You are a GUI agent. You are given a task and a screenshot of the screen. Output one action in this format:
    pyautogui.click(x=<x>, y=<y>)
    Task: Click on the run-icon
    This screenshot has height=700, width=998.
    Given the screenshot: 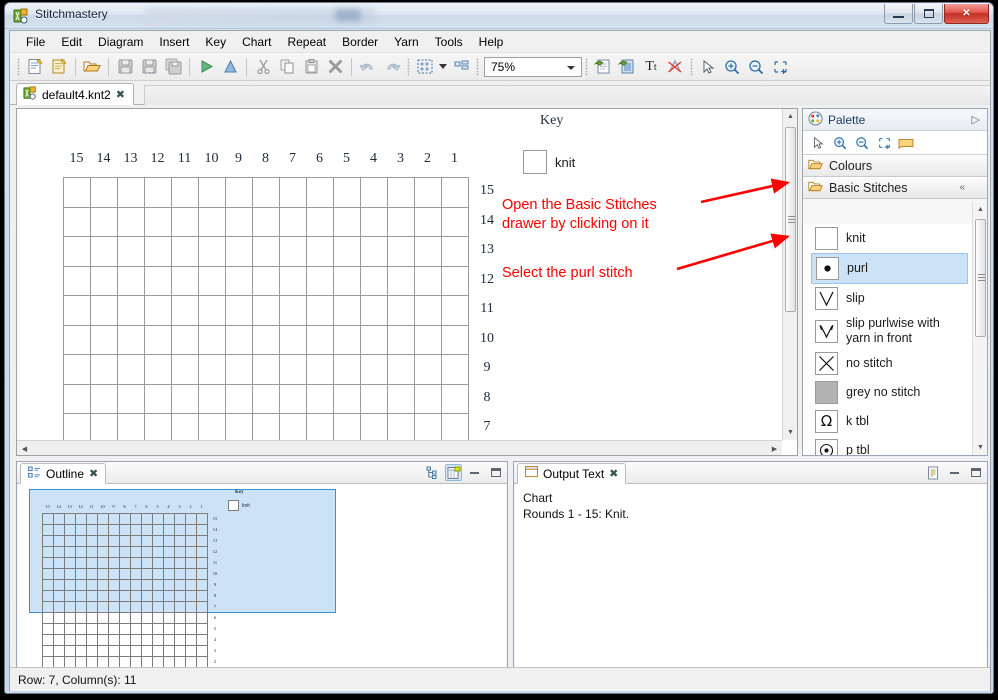 What is the action you would take?
    pyautogui.click(x=206, y=67)
    